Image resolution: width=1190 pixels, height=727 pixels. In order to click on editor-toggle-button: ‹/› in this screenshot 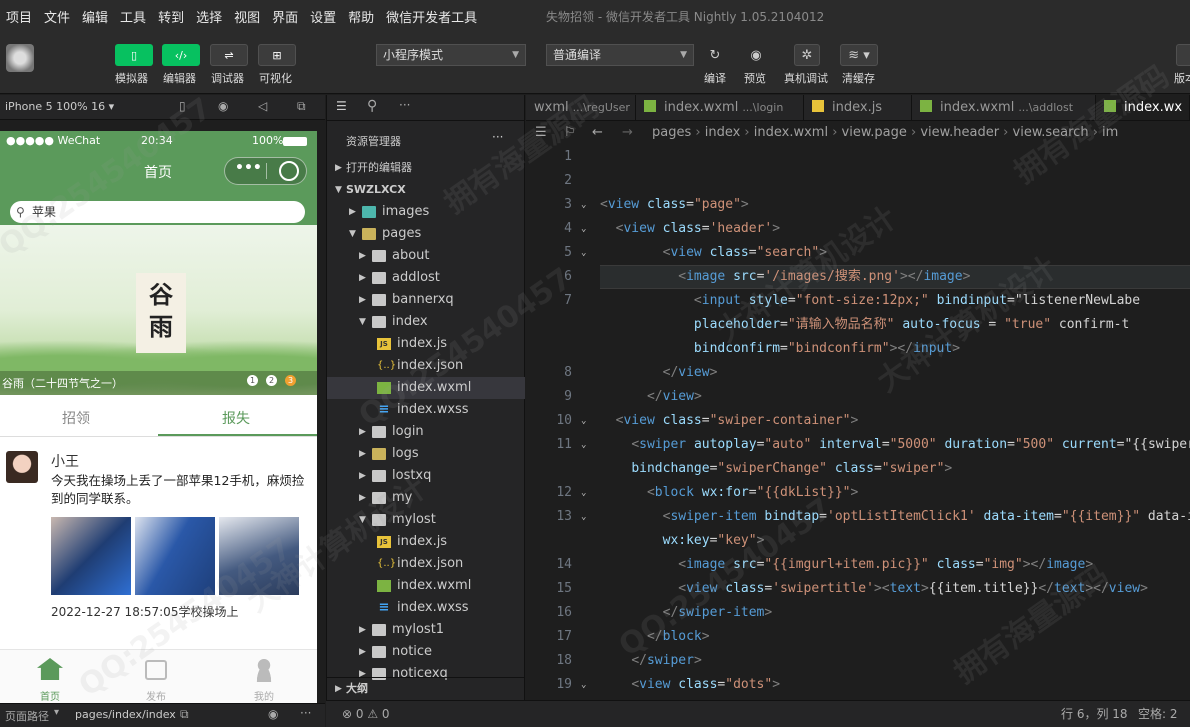, I will do `click(181, 55)`.